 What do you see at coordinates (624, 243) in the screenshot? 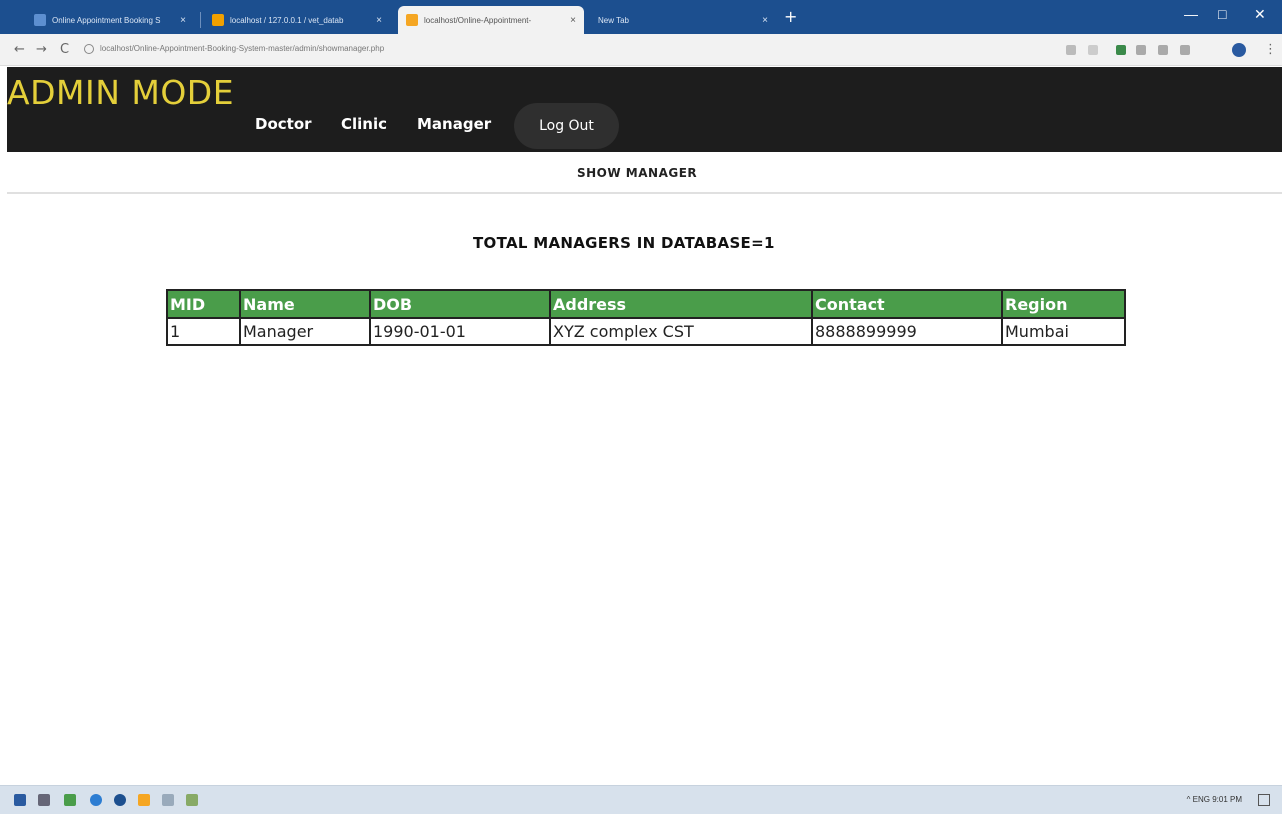
I see `total-managers-heading: TOTAL MANAGERS IN DATABASE=1` at bounding box center [624, 243].